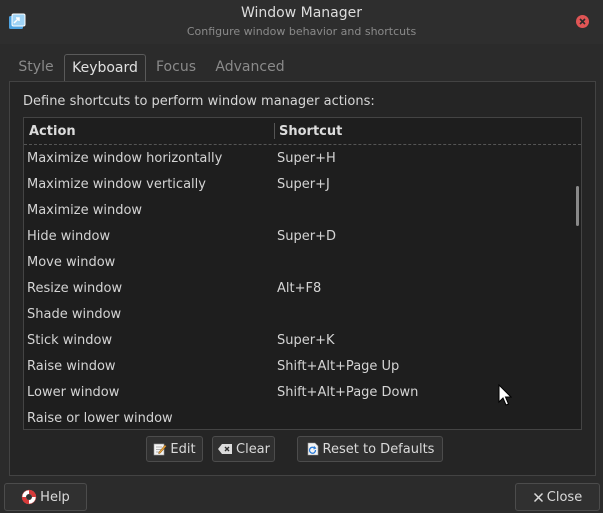 This screenshot has height=513, width=603. What do you see at coordinates (105, 68) in the screenshot?
I see `tab-keyboard: Keyboard` at bounding box center [105, 68].